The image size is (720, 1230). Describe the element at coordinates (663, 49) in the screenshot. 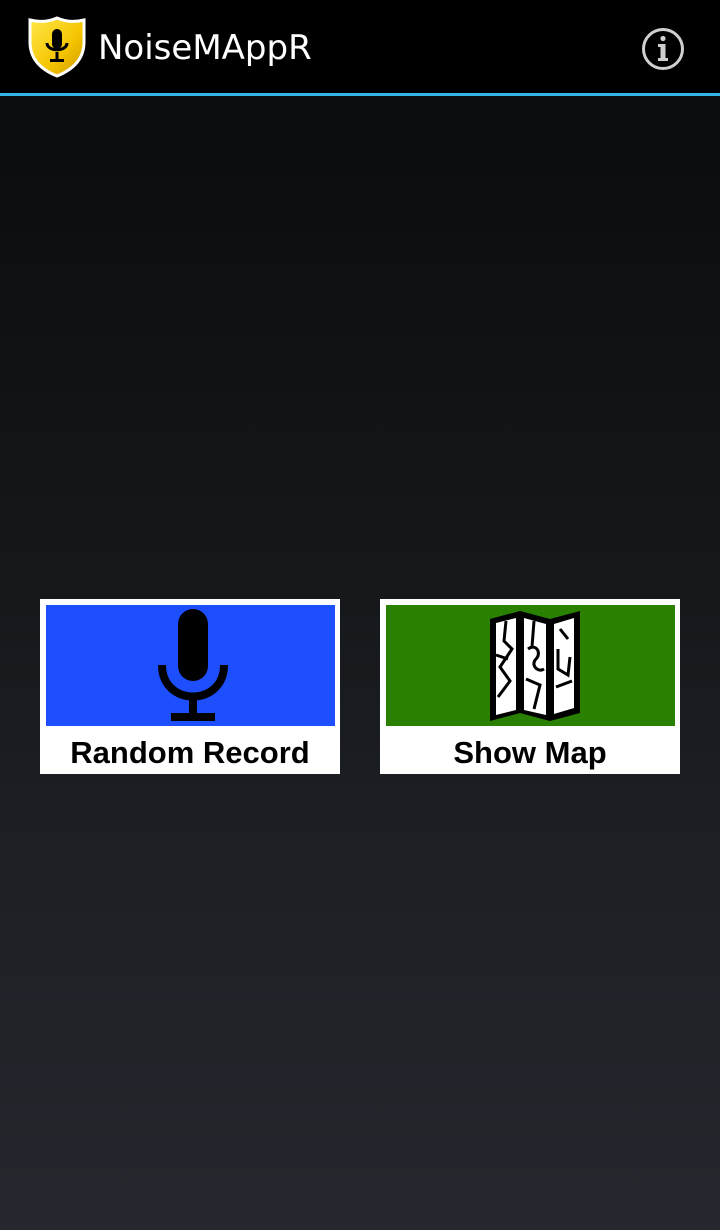

I see `info-icon` at that location.